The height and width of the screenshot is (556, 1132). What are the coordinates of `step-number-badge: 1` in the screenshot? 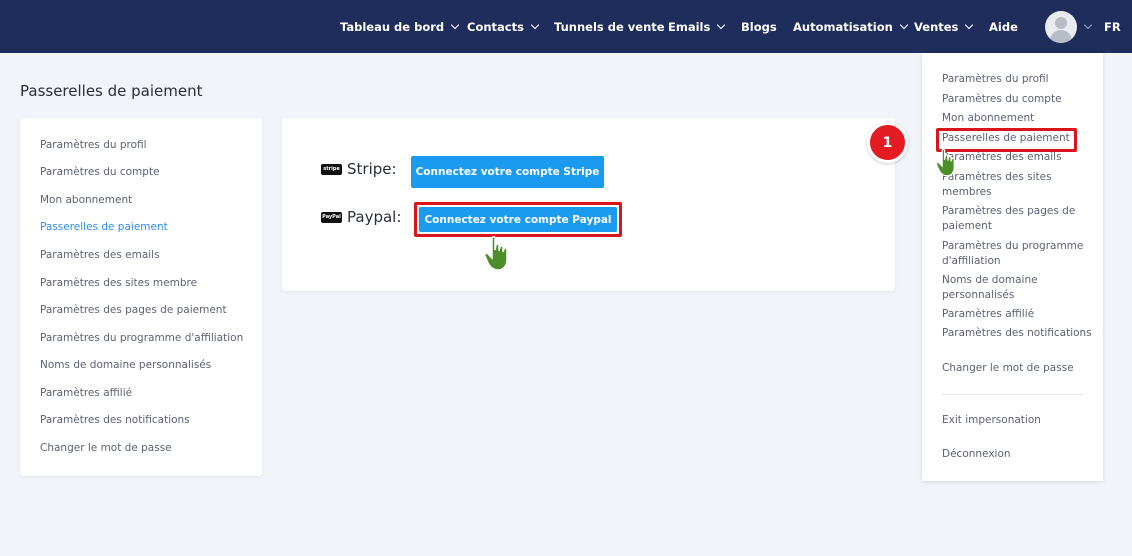 It's located at (887, 142).